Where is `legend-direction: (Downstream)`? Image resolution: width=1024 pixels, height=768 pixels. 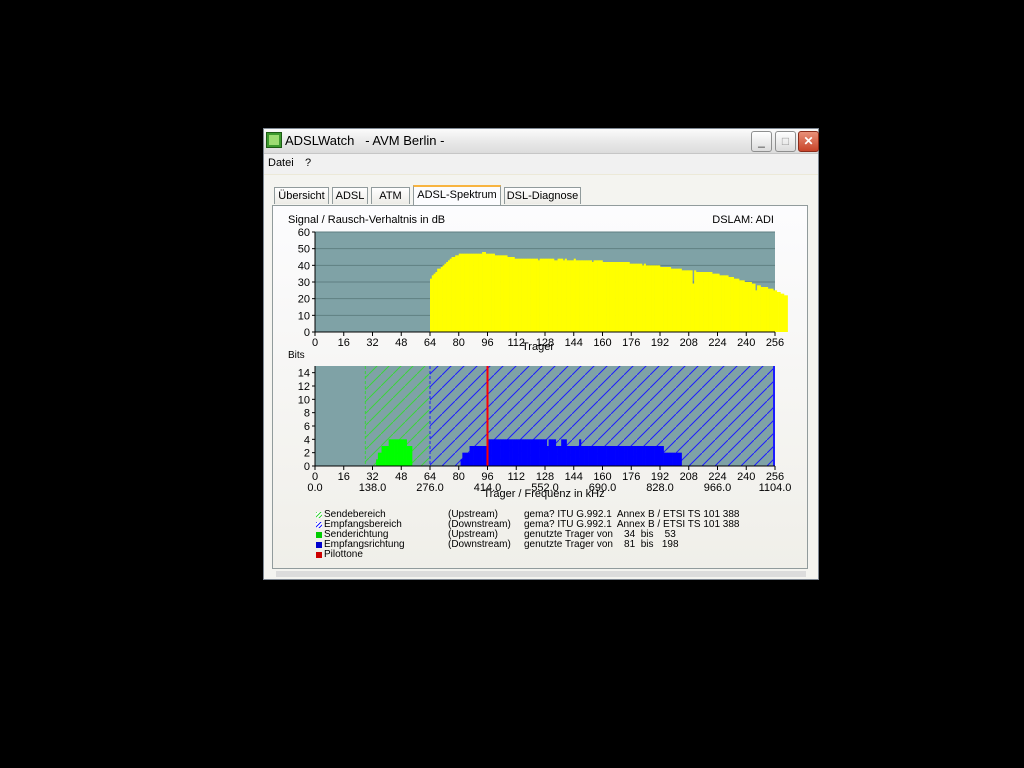
legend-direction: (Downstream) is located at coordinates (479, 544).